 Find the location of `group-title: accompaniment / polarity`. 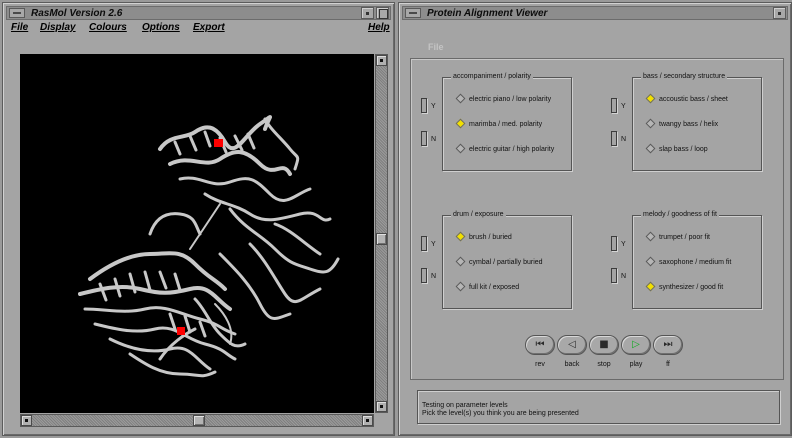

group-title: accompaniment / polarity is located at coordinates (492, 76).